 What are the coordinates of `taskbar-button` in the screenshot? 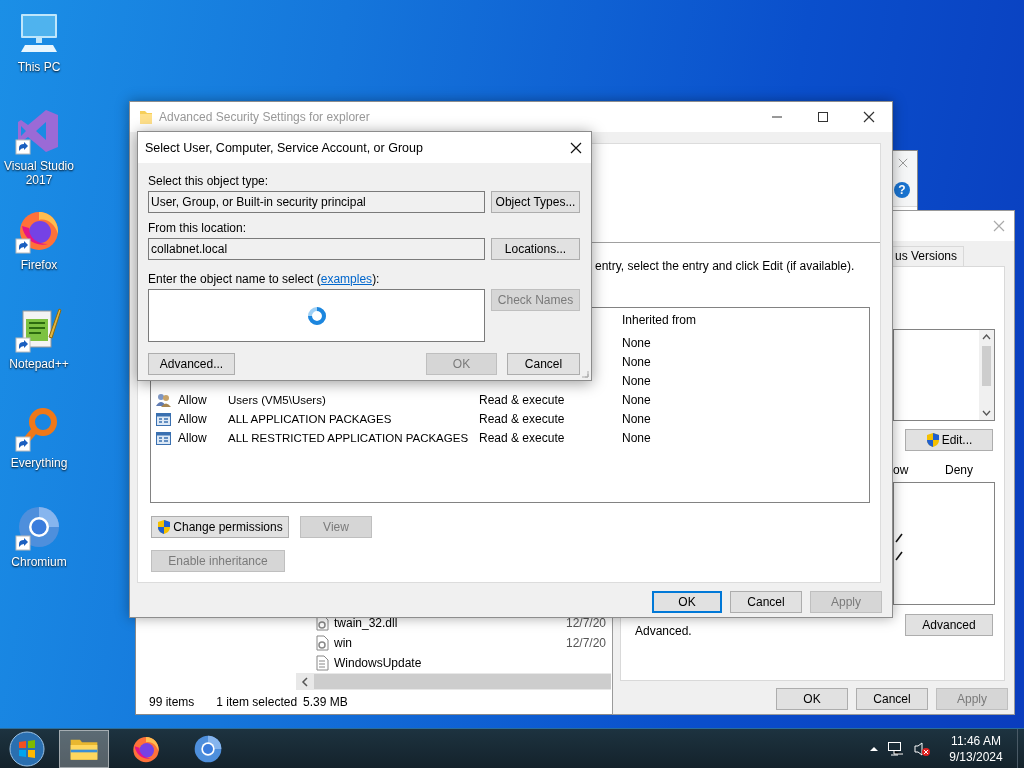 It's located at (84, 748).